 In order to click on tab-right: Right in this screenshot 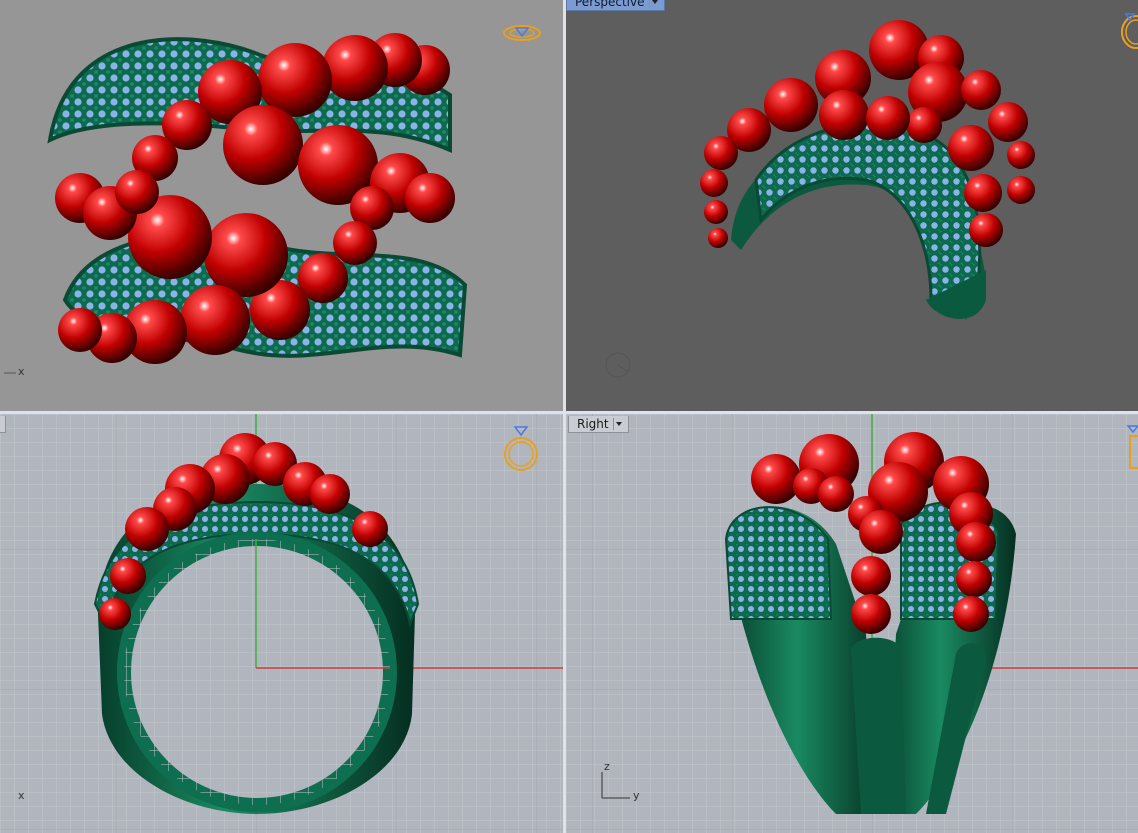, I will do `click(598, 424)`.